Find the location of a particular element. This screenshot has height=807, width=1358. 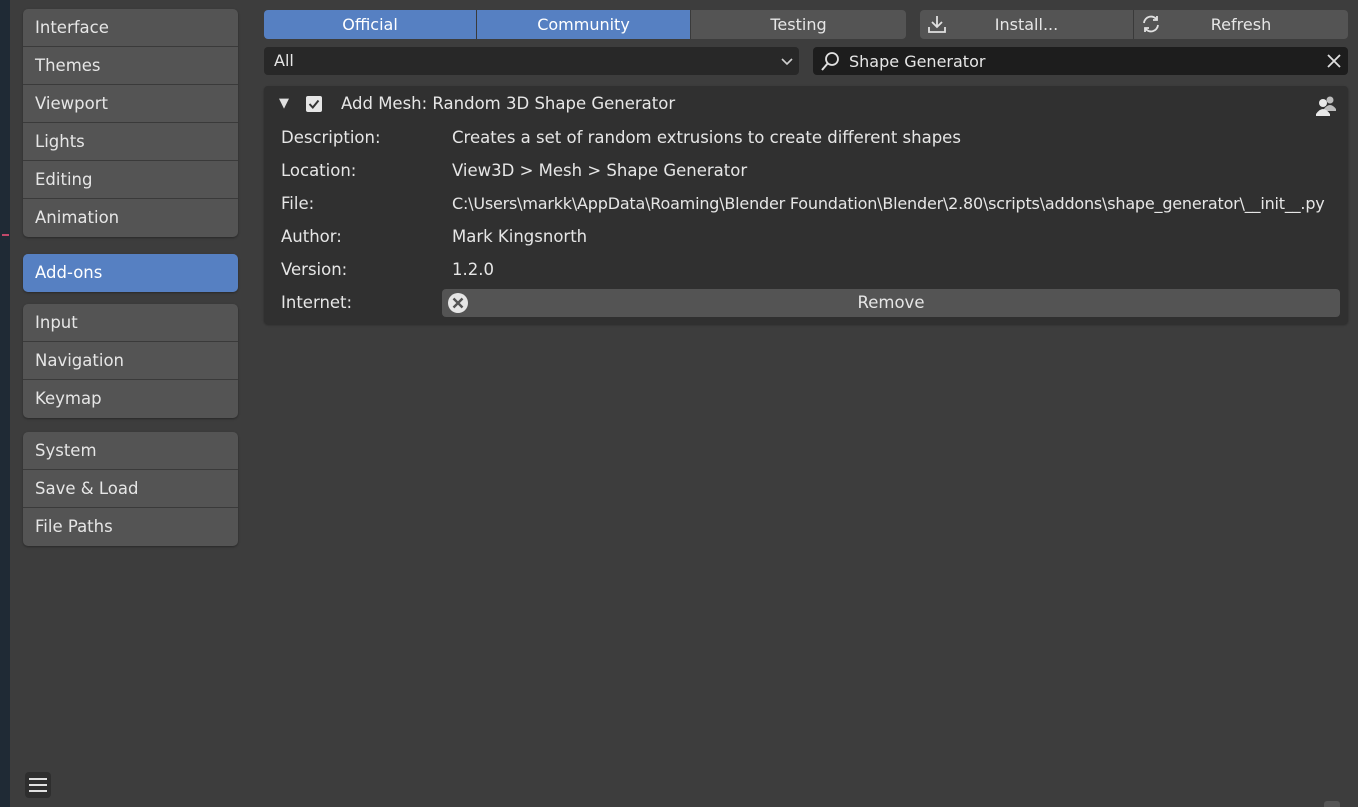

sidebar-group-input: Input Navigation Keymap is located at coordinates (130, 361).